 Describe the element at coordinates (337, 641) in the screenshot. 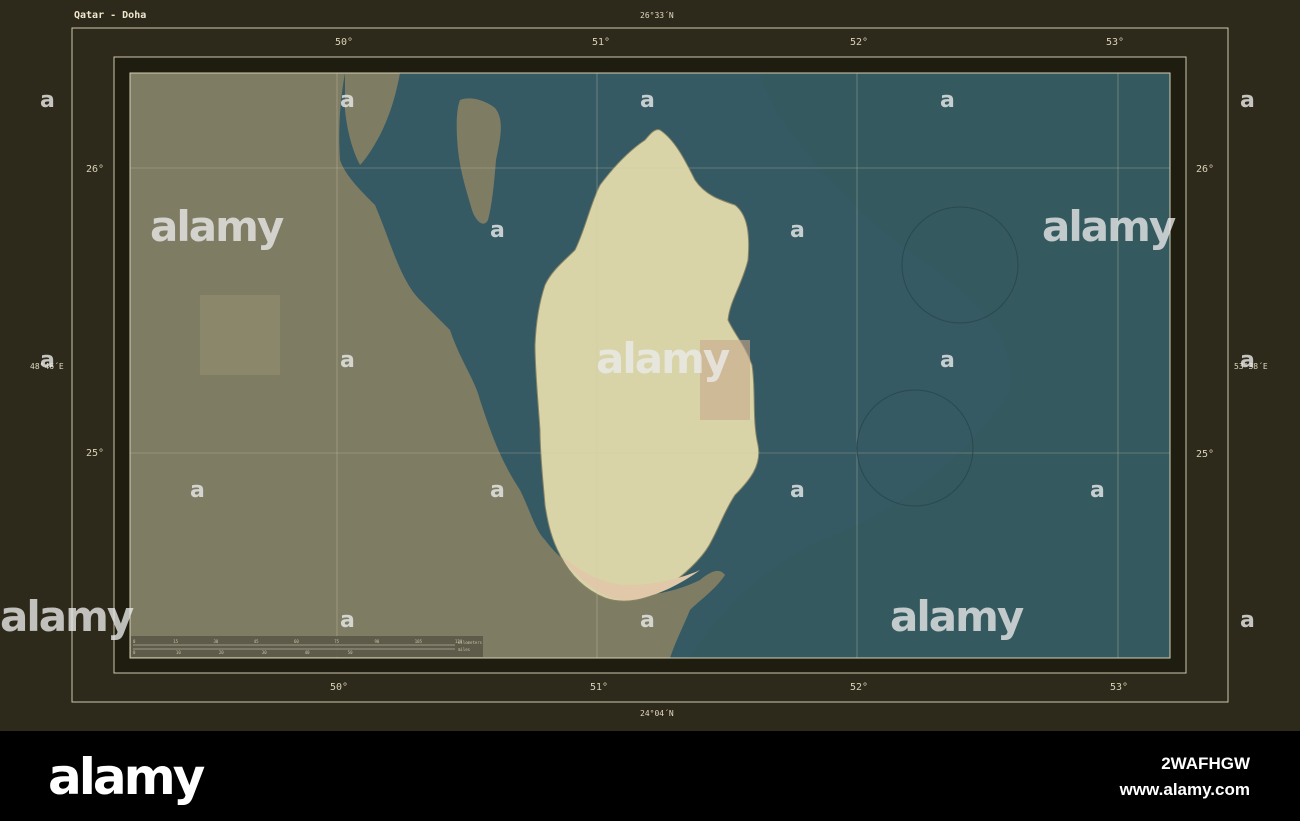

I see `scale-km-tick: 75` at that location.